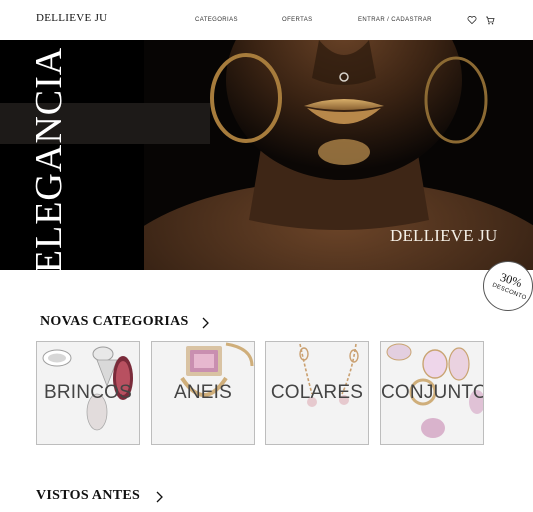  I want to click on category-card-aneis: ANEIS, so click(203, 393).